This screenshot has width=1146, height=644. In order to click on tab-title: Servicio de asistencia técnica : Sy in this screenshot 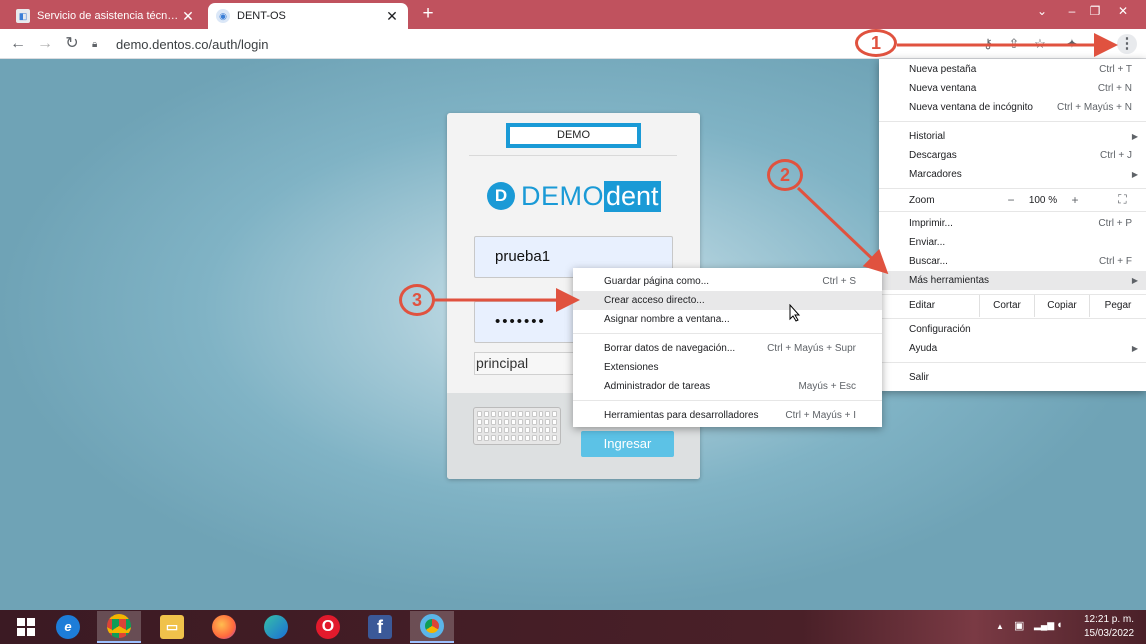, I will do `click(108, 16)`.